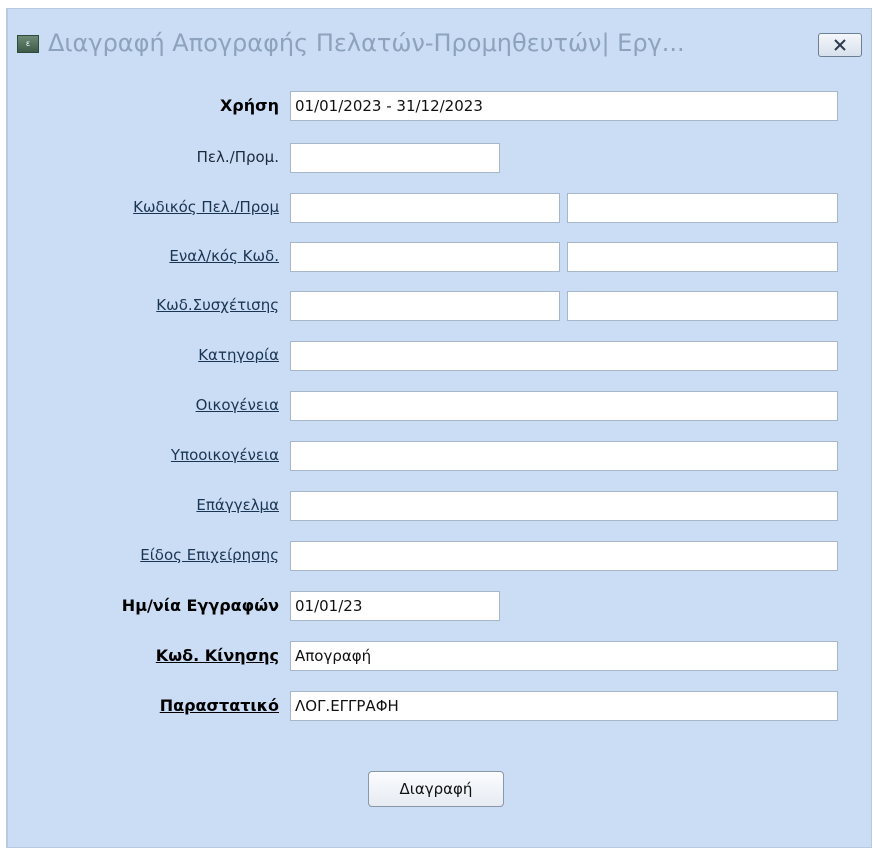 This screenshot has width=873, height=852. Describe the element at coordinates (237, 505) in the screenshot. I see `label-epaggelma-link: Επάγγελμα` at that location.